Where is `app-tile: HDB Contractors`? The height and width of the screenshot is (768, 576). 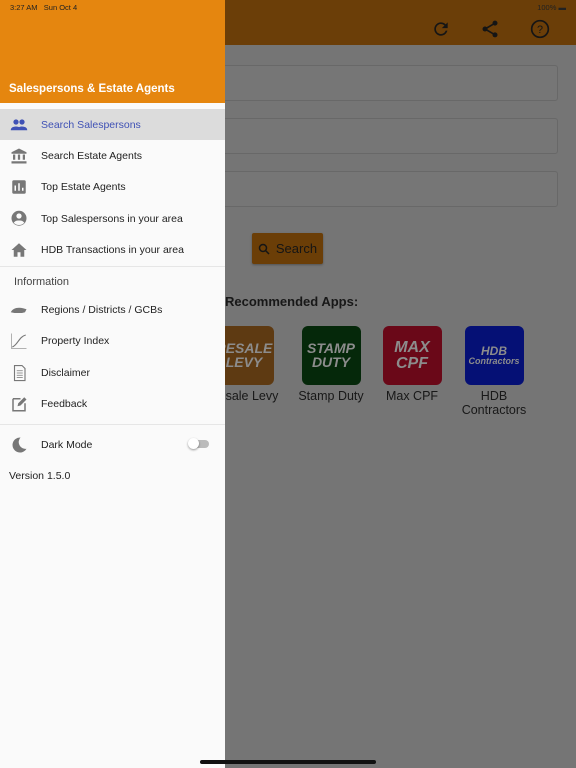
app-tile: HDB Contractors is located at coordinates (494, 355).